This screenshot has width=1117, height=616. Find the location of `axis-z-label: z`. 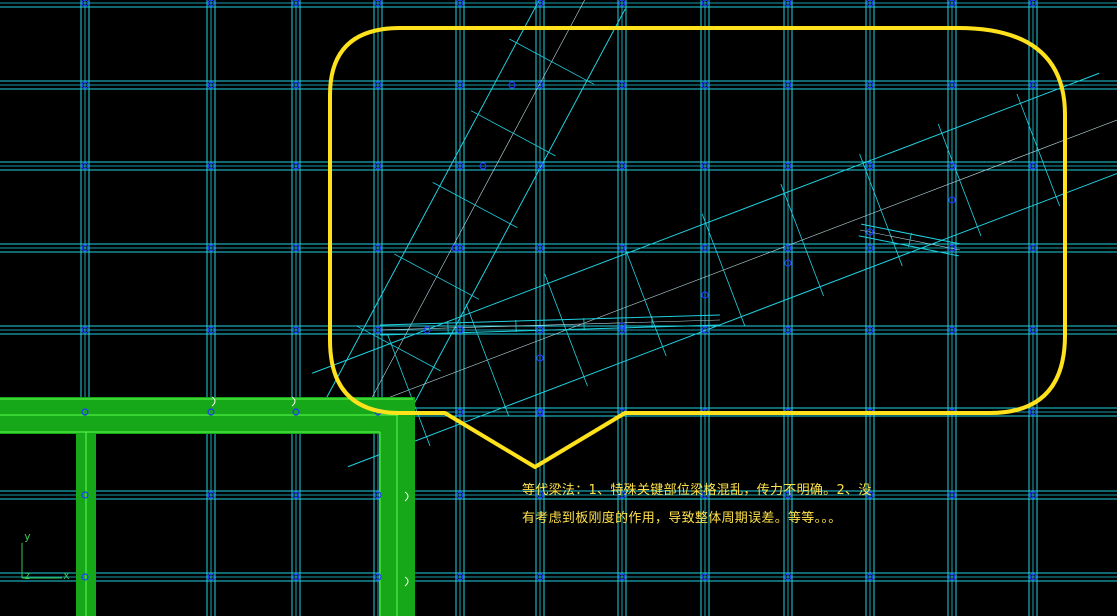

axis-z-label: z is located at coordinates (27, 575).